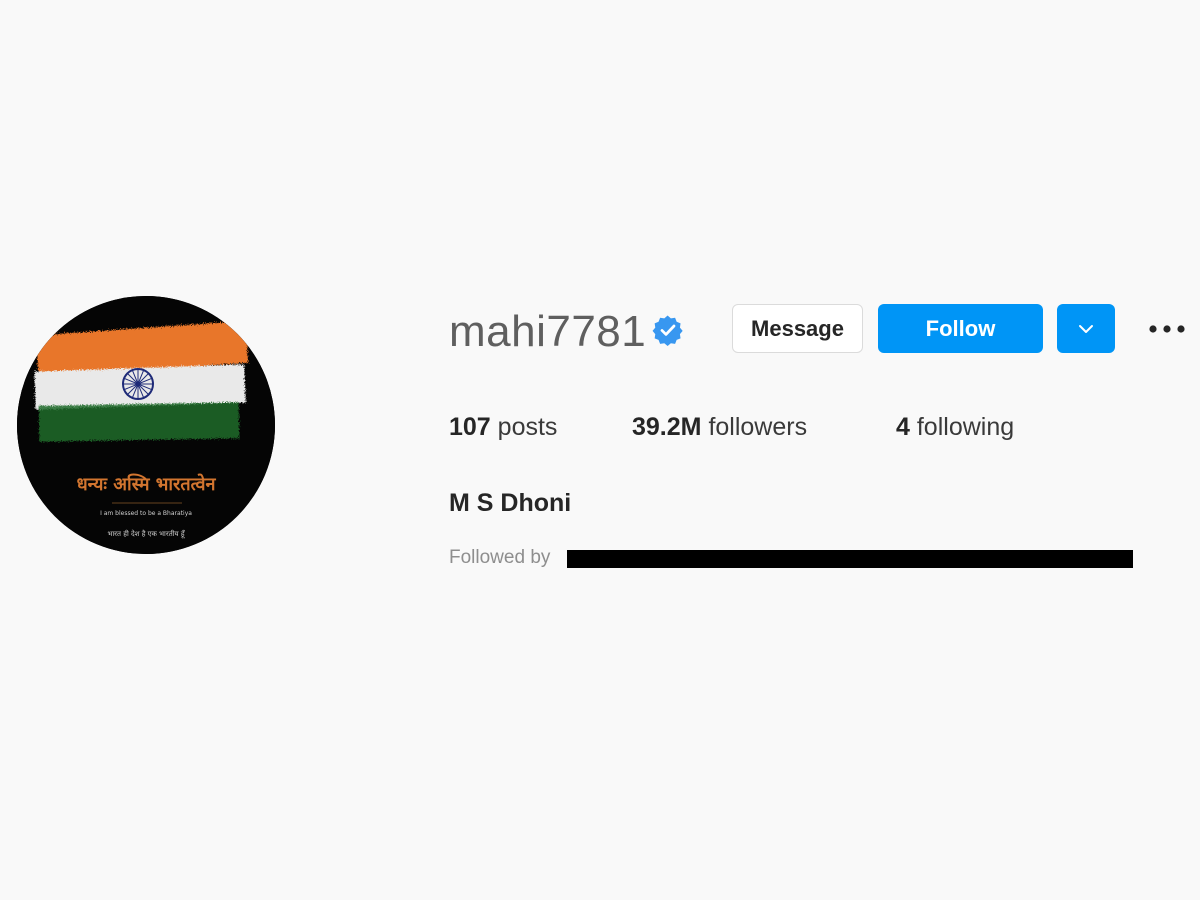 This screenshot has height=900, width=1200. What do you see at coordinates (965, 427) in the screenshot?
I see `following-label: following` at bounding box center [965, 427].